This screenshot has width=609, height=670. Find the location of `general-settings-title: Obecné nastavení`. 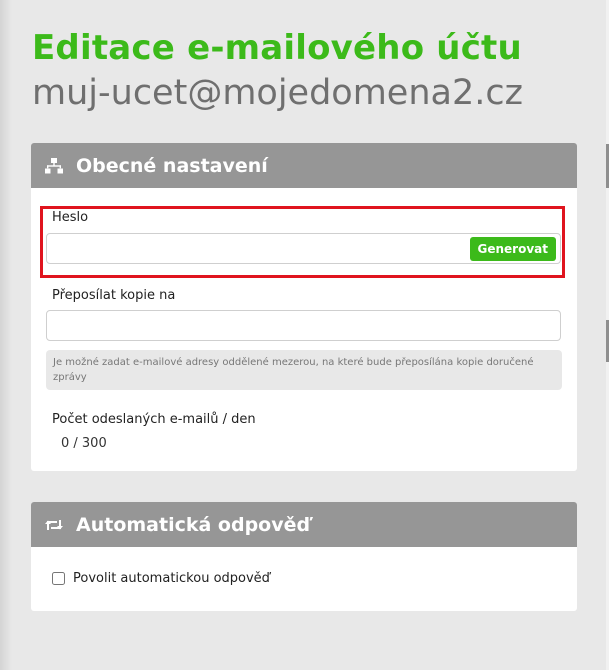

general-settings-title: Obecné nastavení is located at coordinates (172, 165).